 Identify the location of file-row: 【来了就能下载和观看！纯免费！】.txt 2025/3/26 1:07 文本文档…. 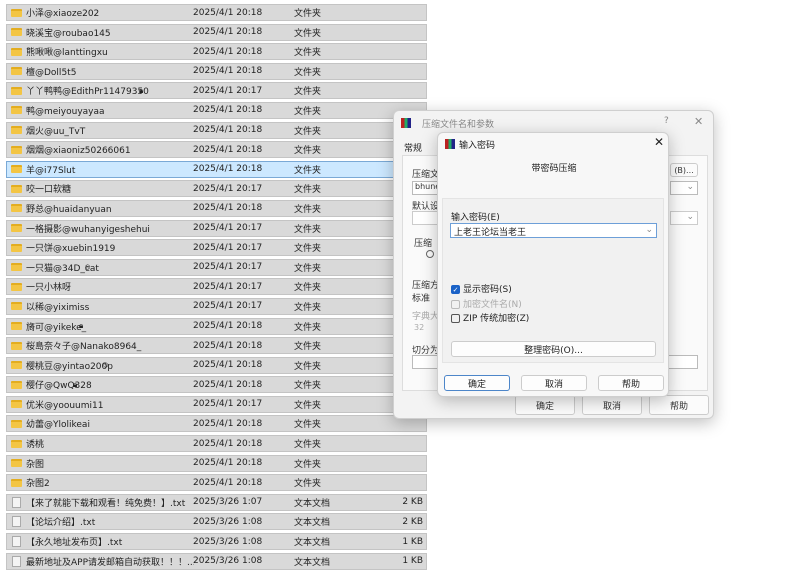
(216, 502).